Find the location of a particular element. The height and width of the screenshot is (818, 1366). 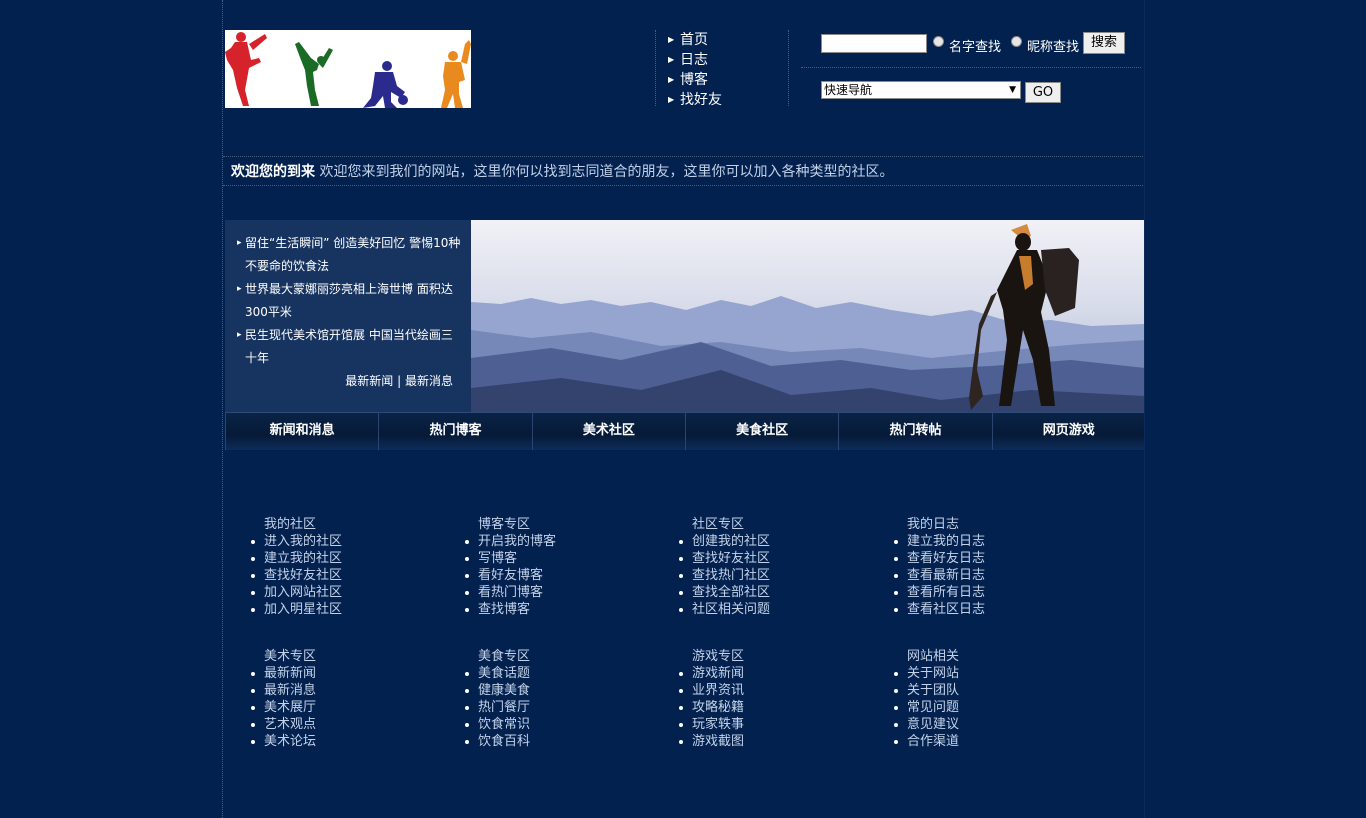

top-nav: ▶ 首页 ▶ 日志 ▶ 博客 ▶ 找好友 is located at coordinates (721, 69).